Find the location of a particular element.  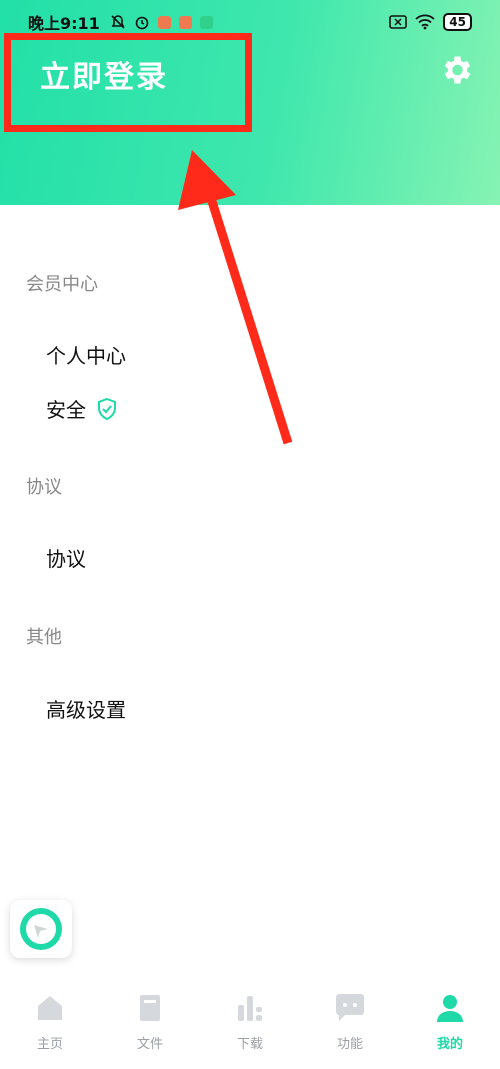

menu-item-label: 安全 is located at coordinates (66, 410).